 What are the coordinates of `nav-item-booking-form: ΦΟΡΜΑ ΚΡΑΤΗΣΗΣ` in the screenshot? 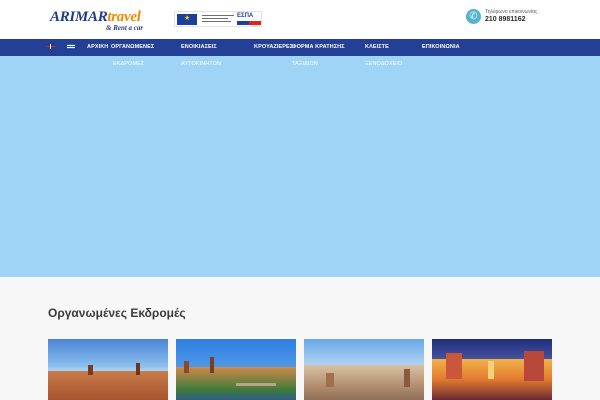 It's located at (318, 47).